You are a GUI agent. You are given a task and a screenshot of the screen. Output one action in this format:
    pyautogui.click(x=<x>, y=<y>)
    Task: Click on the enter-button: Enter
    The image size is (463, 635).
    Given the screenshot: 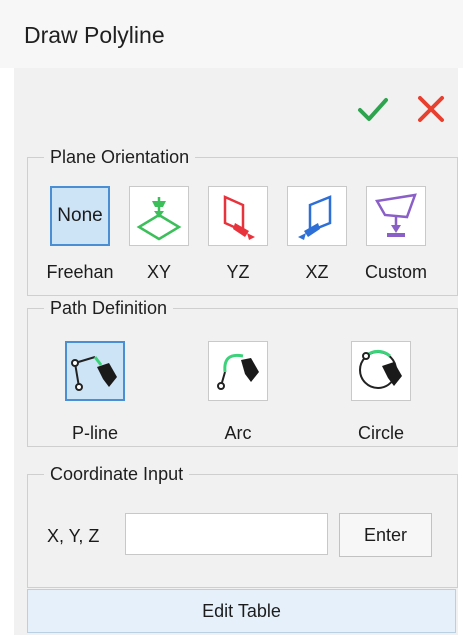 What is the action you would take?
    pyautogui.click(x=385, y=535)
    